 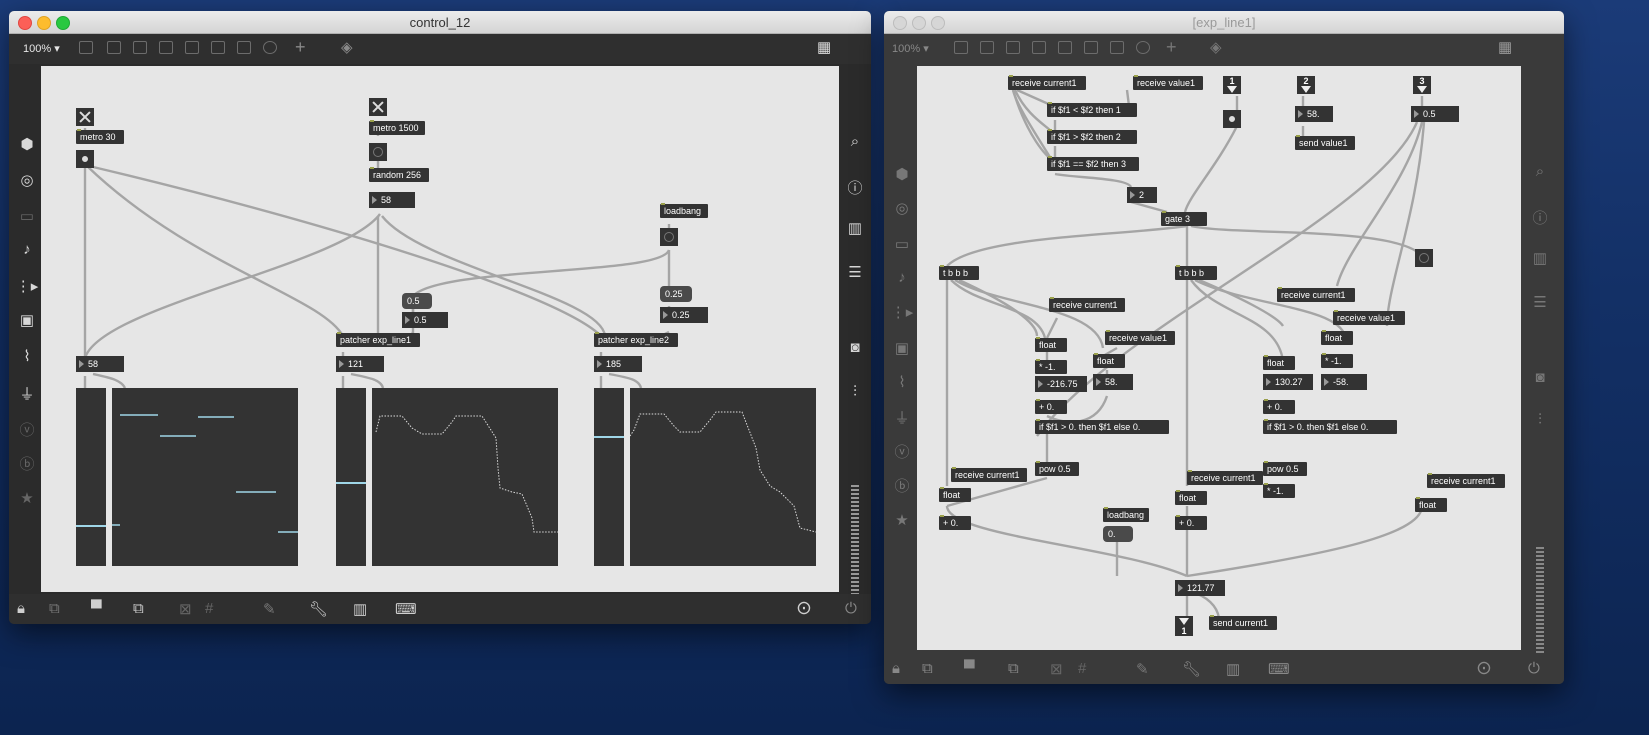 What do you see at coordinates (1243, 622) in the screenshot?
I see `send-current1: send current1` at bounding box center [1243, 622].